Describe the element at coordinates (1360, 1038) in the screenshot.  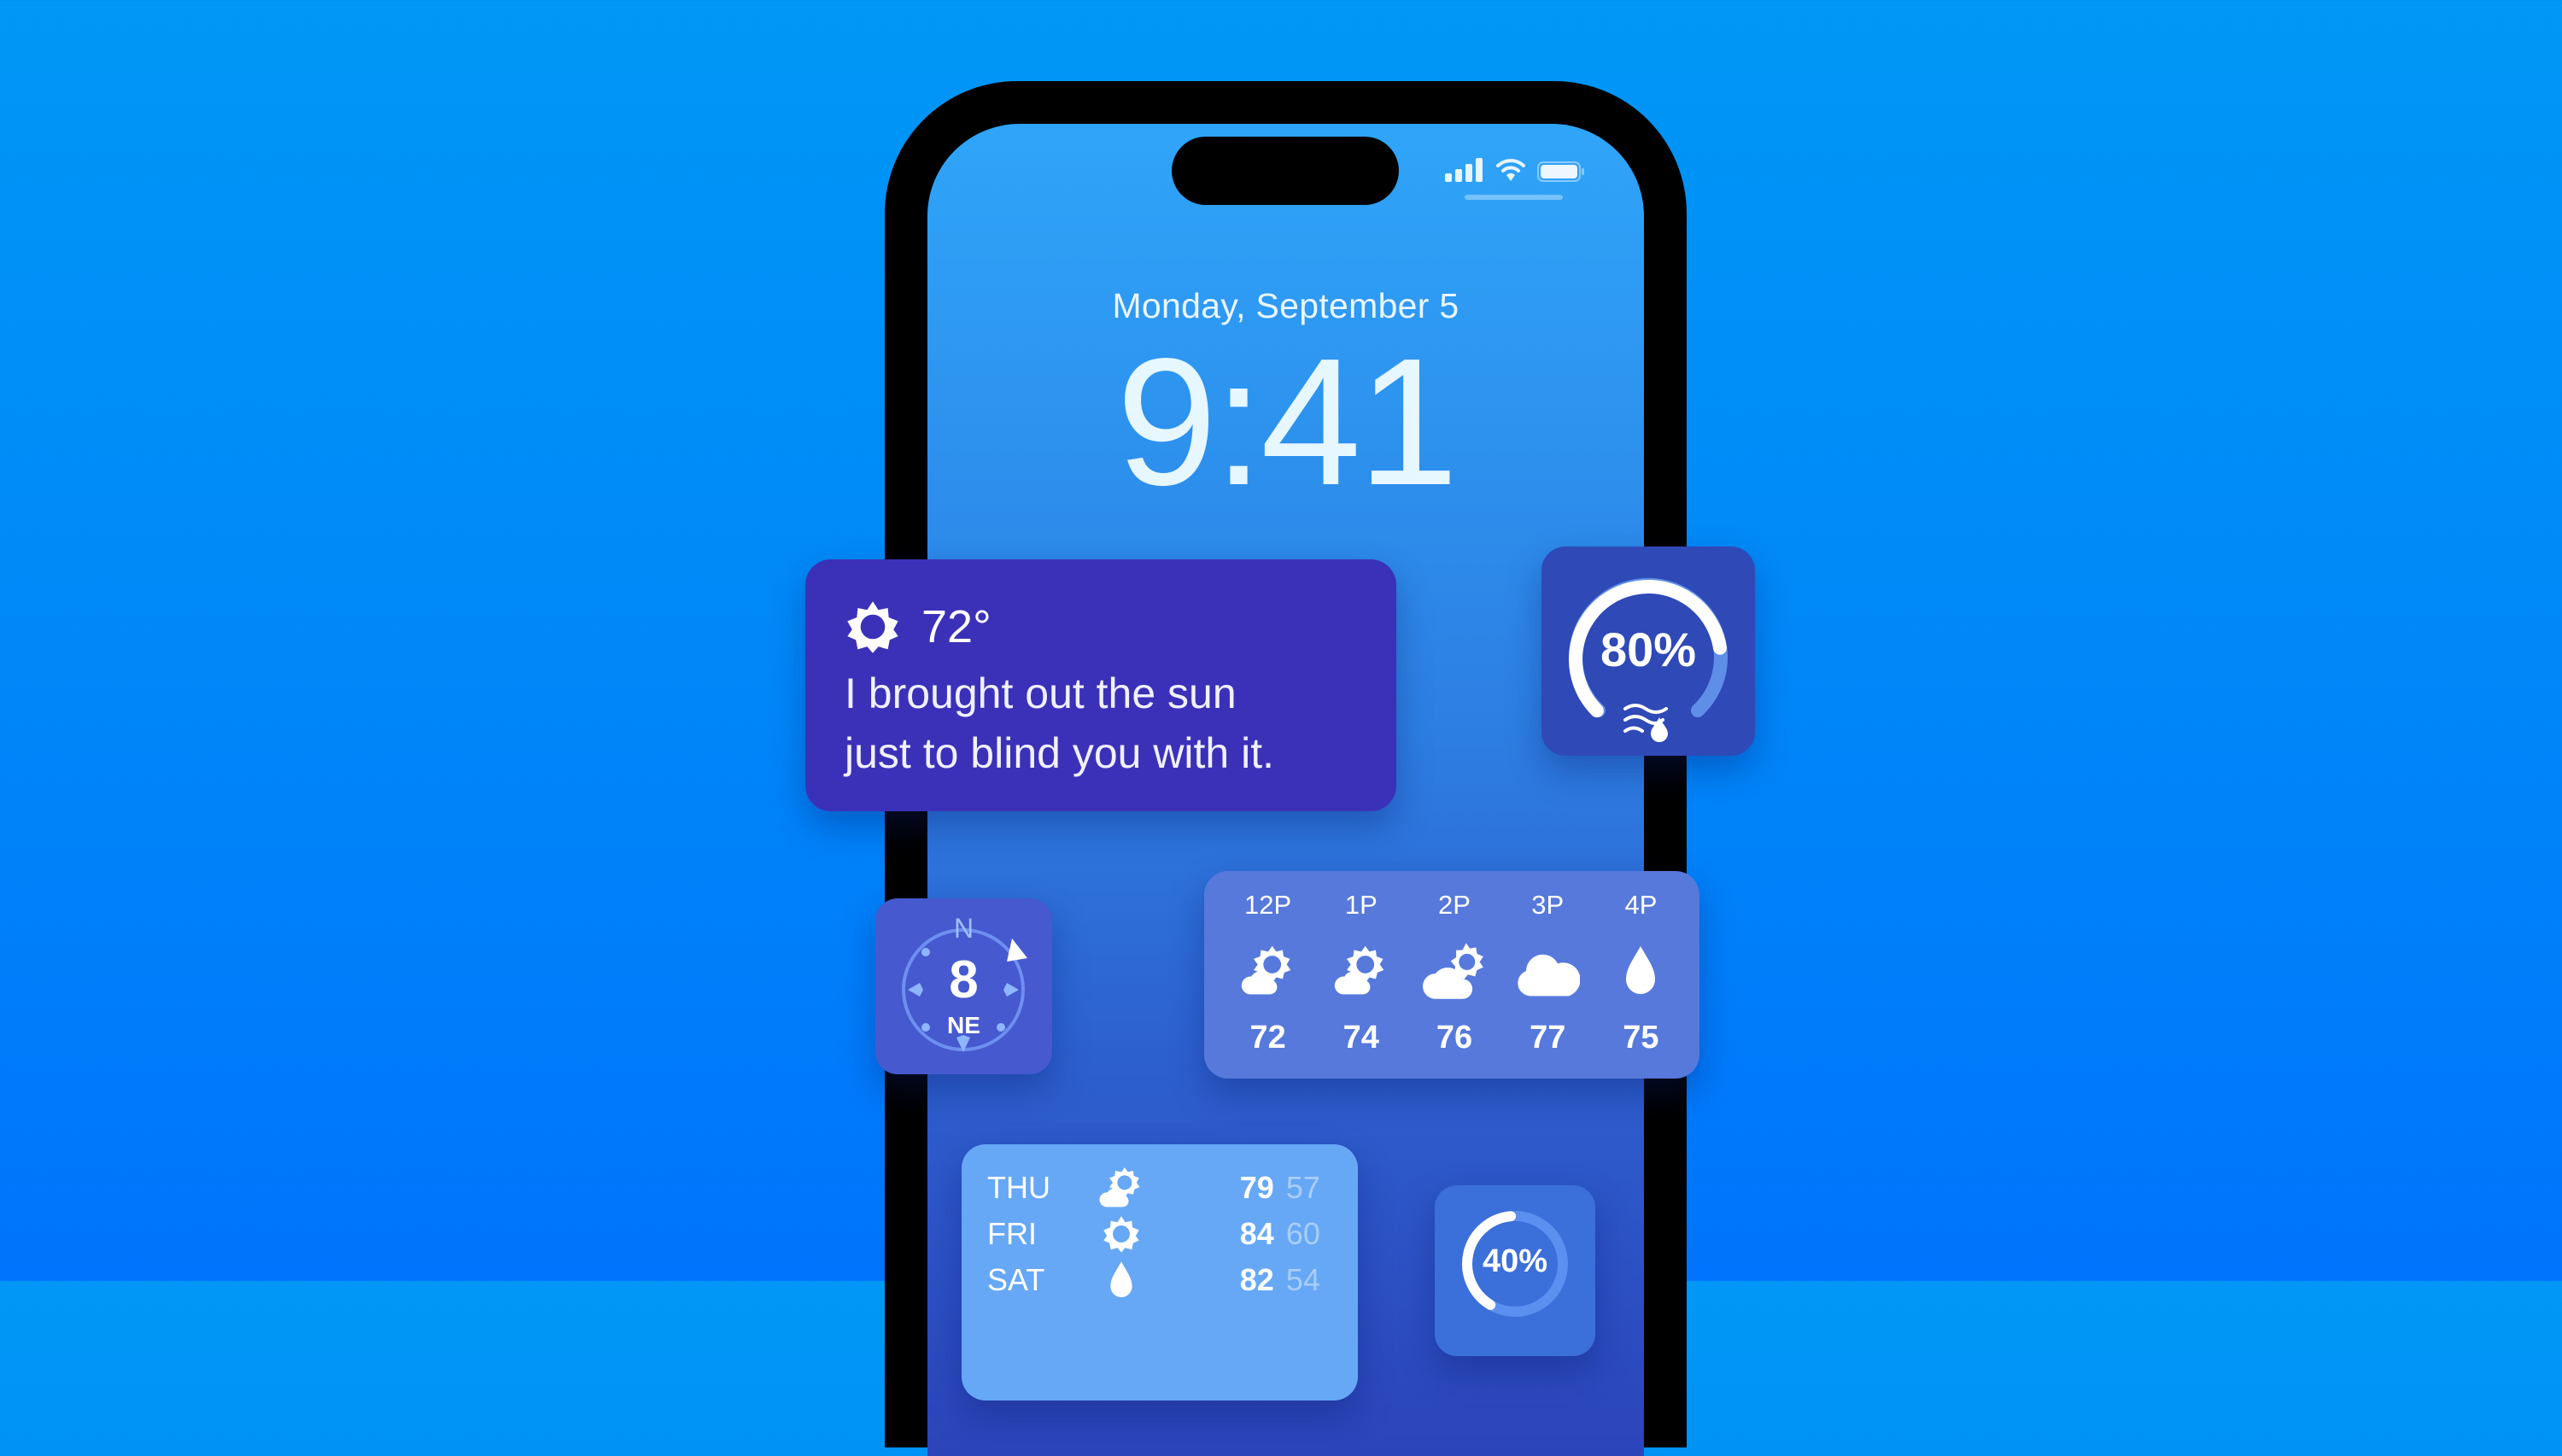
I see `forecast-temp: 74` at that location.